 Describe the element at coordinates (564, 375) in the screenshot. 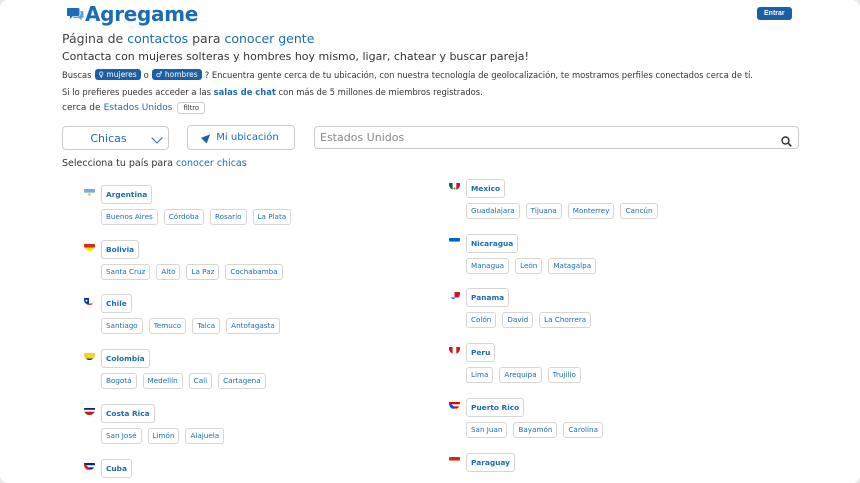

I see `city-link: Trujillo` at that location.